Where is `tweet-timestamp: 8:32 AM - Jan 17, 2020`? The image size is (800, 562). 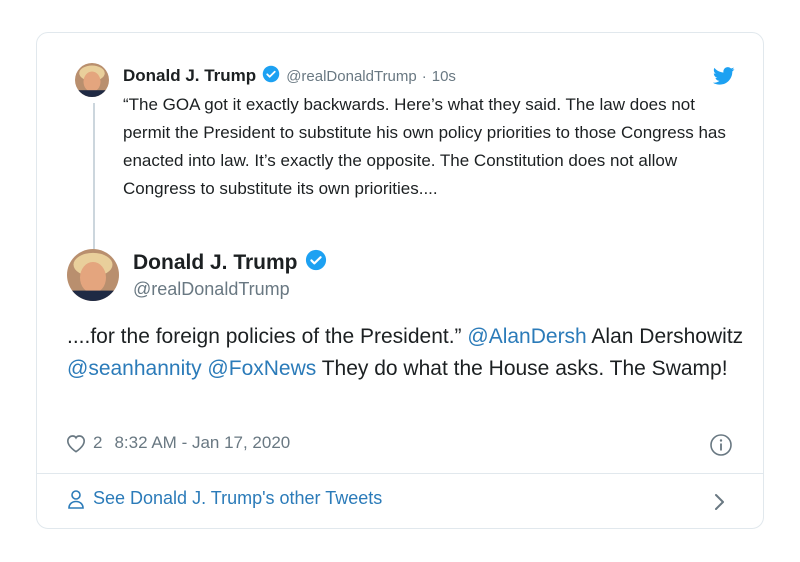
tweet-timestamp: 8:32 AM - Jan 17, 2020 is located at coordinates (202, 443).